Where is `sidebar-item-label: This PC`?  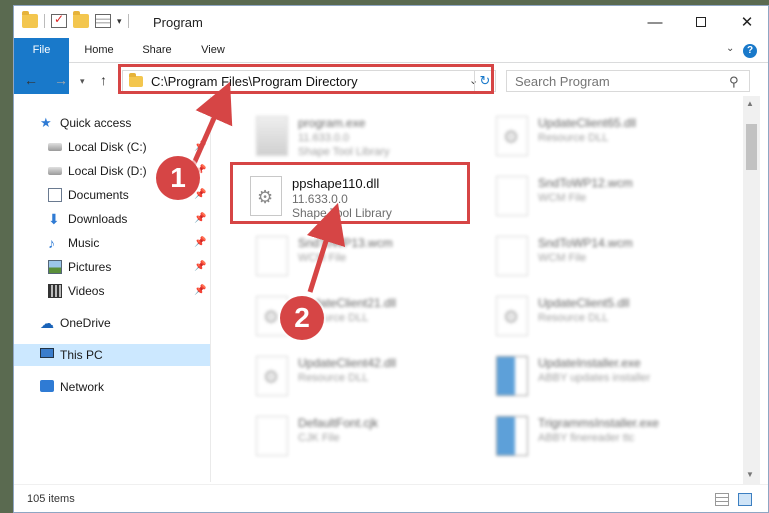
sidebar-item-label: This PC is located at coordinates (81, 355).